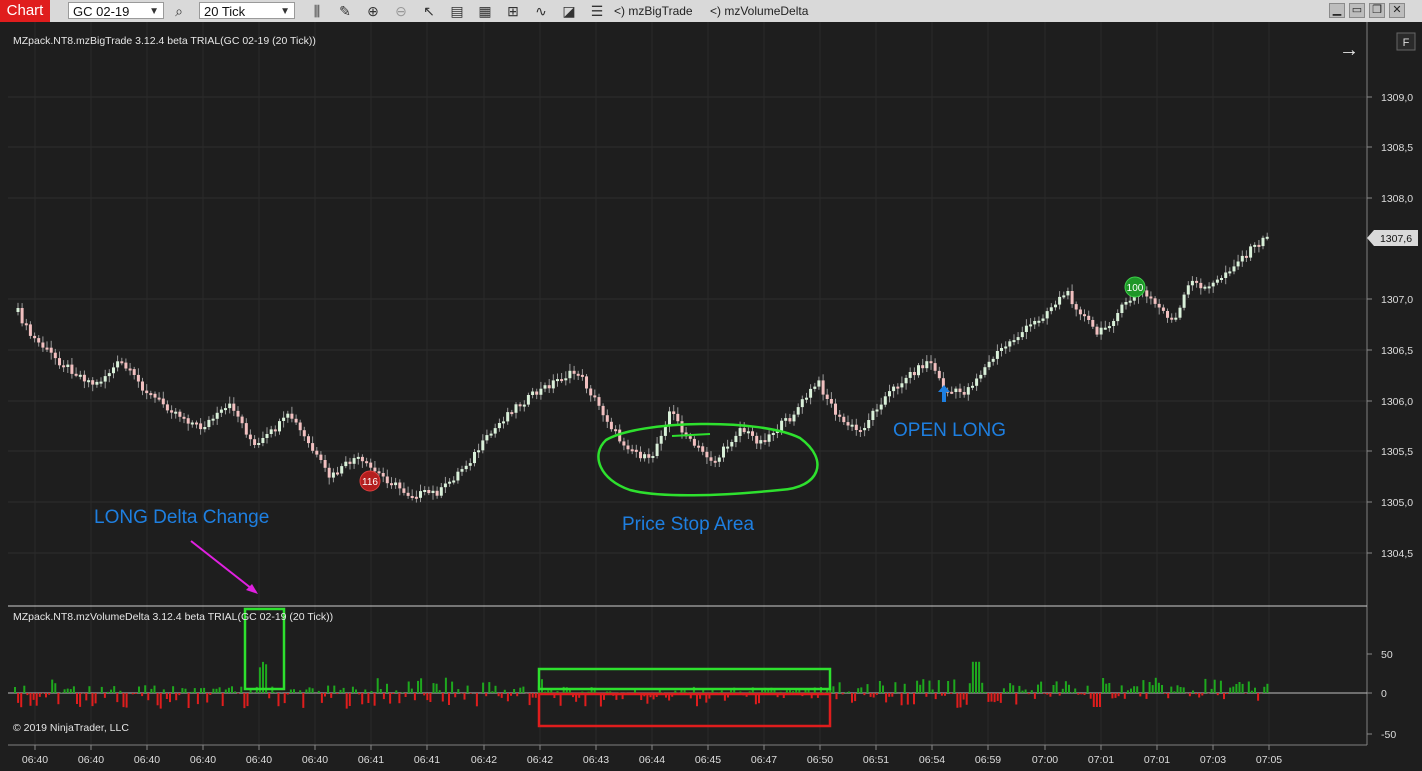 This screenshot has height=771, width=1422. Describe the element at coordinates (1397, 10) in the screenshot. I see `close-icon: ✕` at that location.